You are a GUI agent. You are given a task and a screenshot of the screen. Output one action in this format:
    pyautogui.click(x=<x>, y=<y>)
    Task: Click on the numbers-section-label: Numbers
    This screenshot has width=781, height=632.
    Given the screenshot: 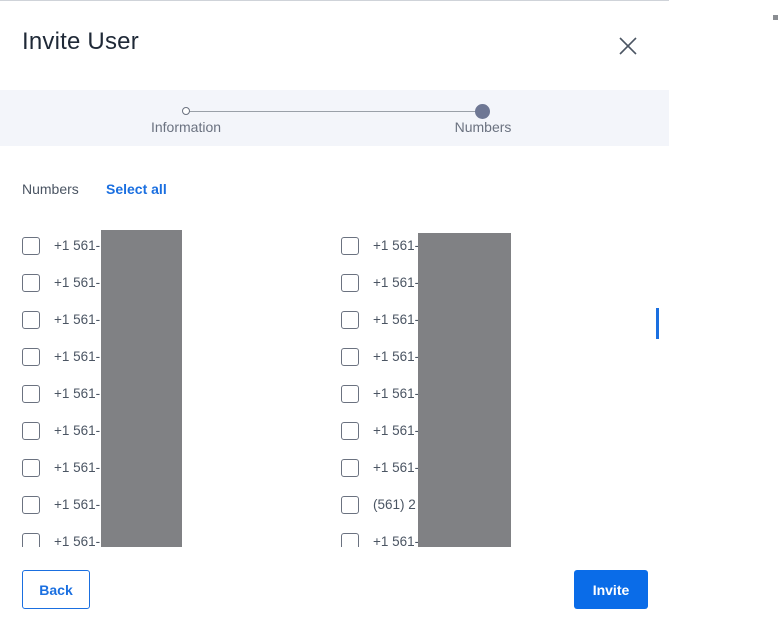 What is the action you would take?
    pyautogui.click(x=50, y=189)
    